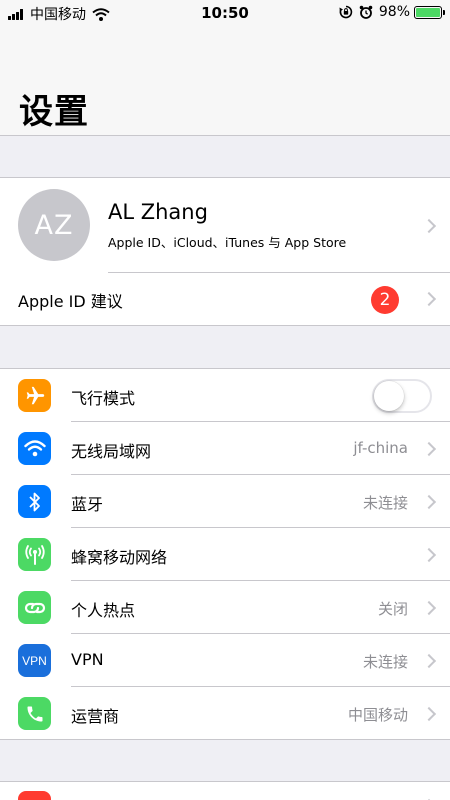  What do you see at coordinates (366, 12) in the screenshot?
I see `alarm-icon` at bounding box center [366, 12].